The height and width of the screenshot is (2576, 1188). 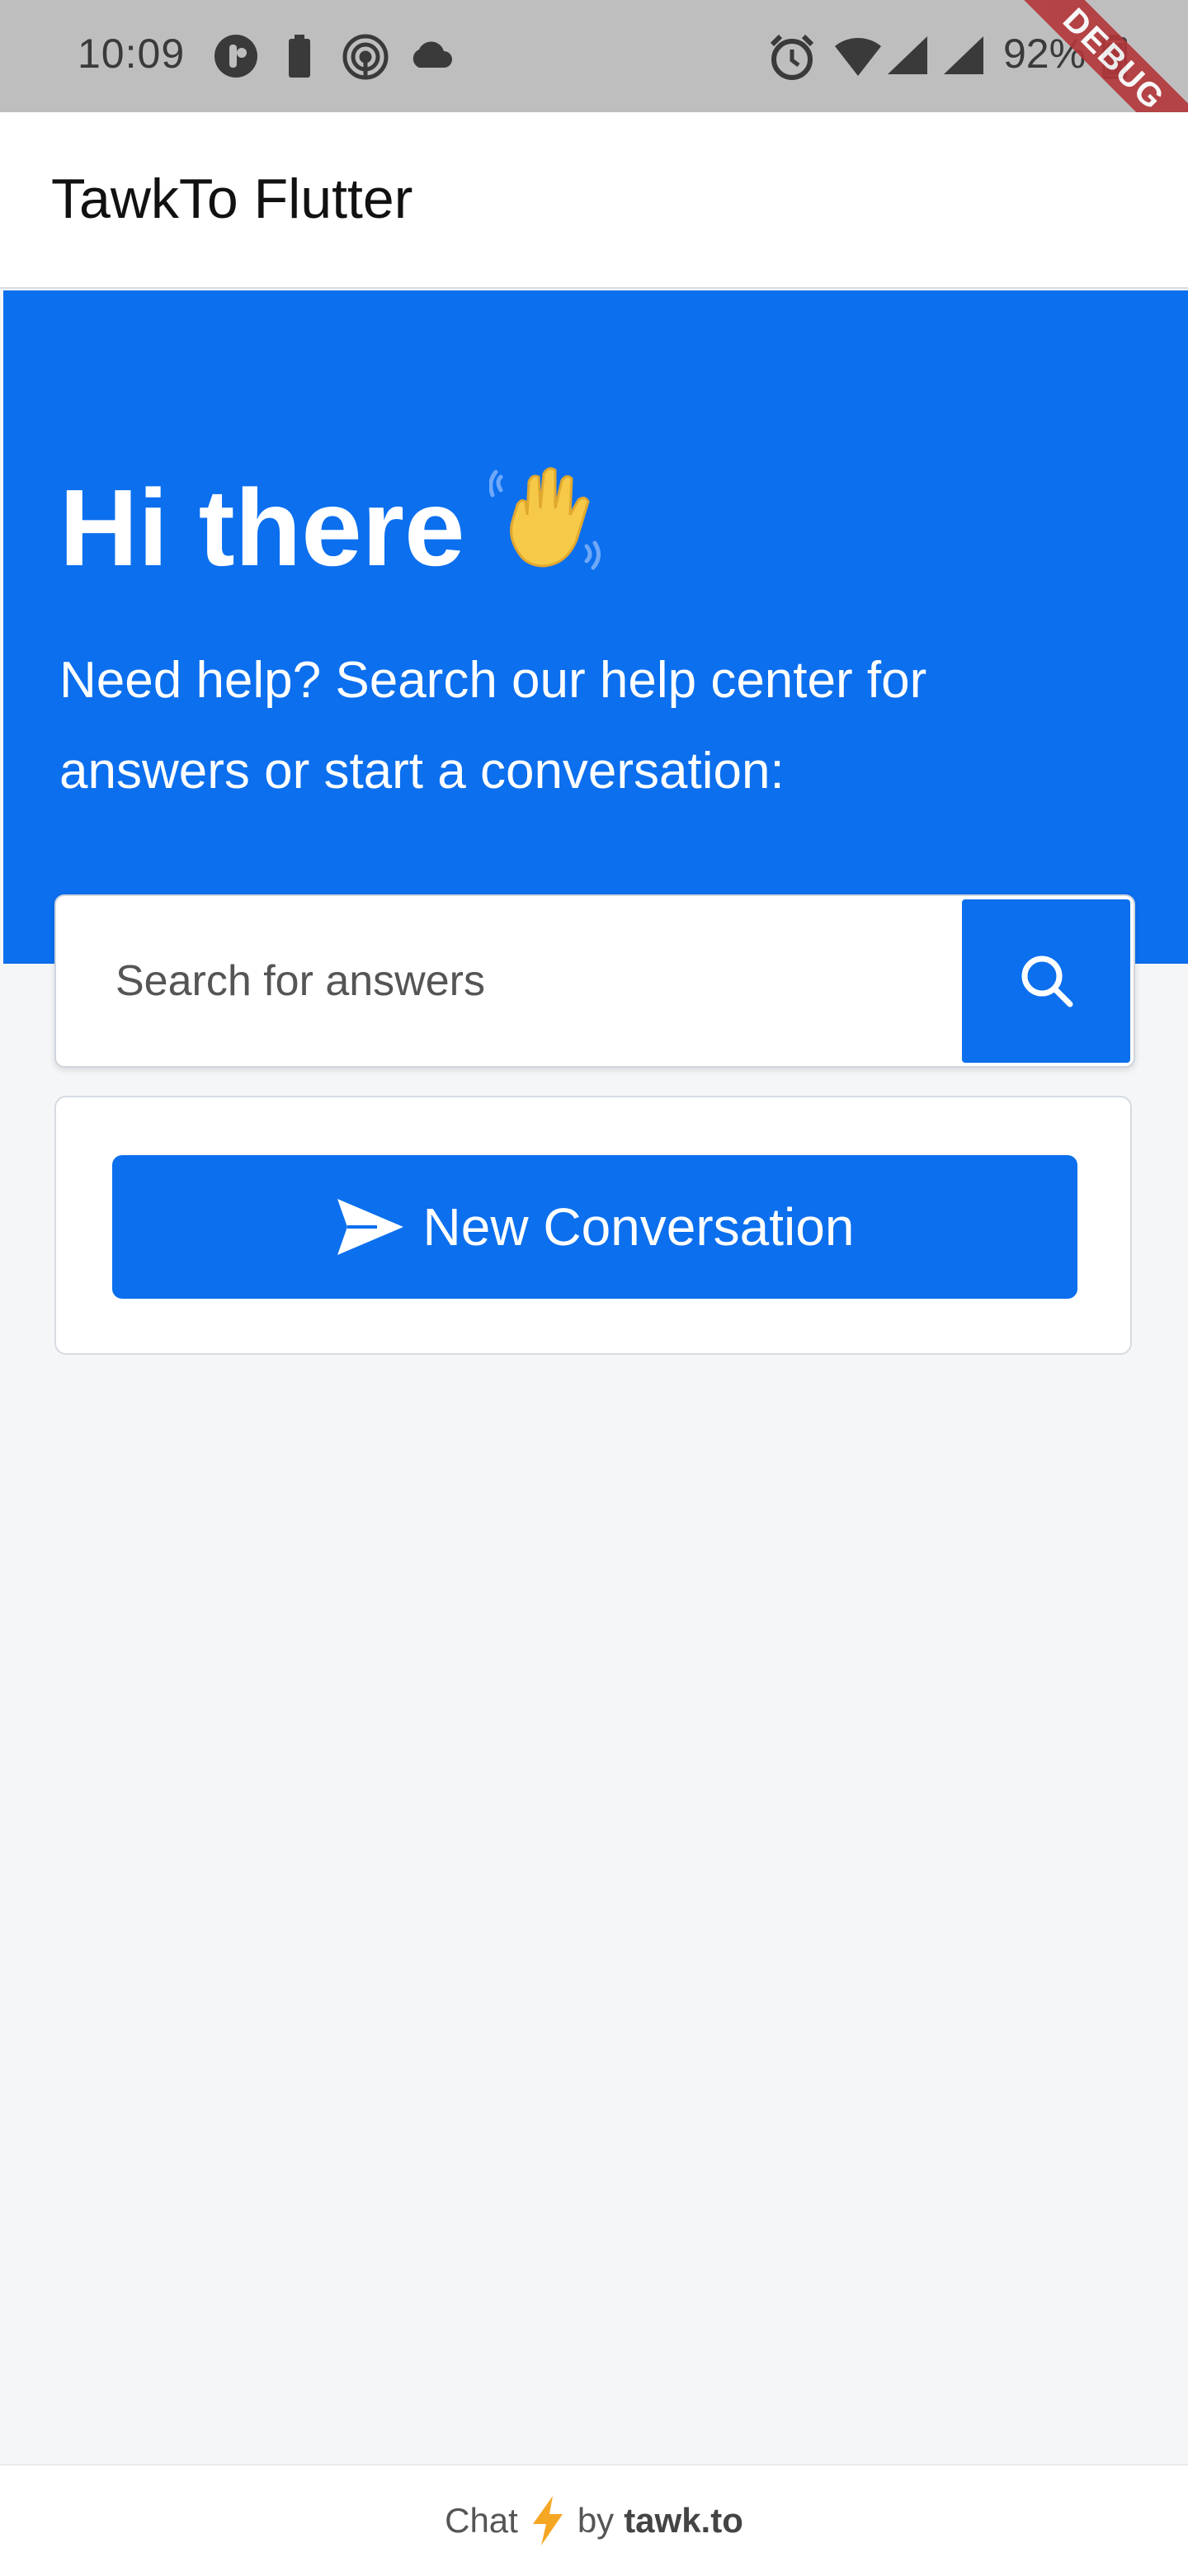 I want to click on app-title: TawkTo Flutter, so click(x=232, y=198).